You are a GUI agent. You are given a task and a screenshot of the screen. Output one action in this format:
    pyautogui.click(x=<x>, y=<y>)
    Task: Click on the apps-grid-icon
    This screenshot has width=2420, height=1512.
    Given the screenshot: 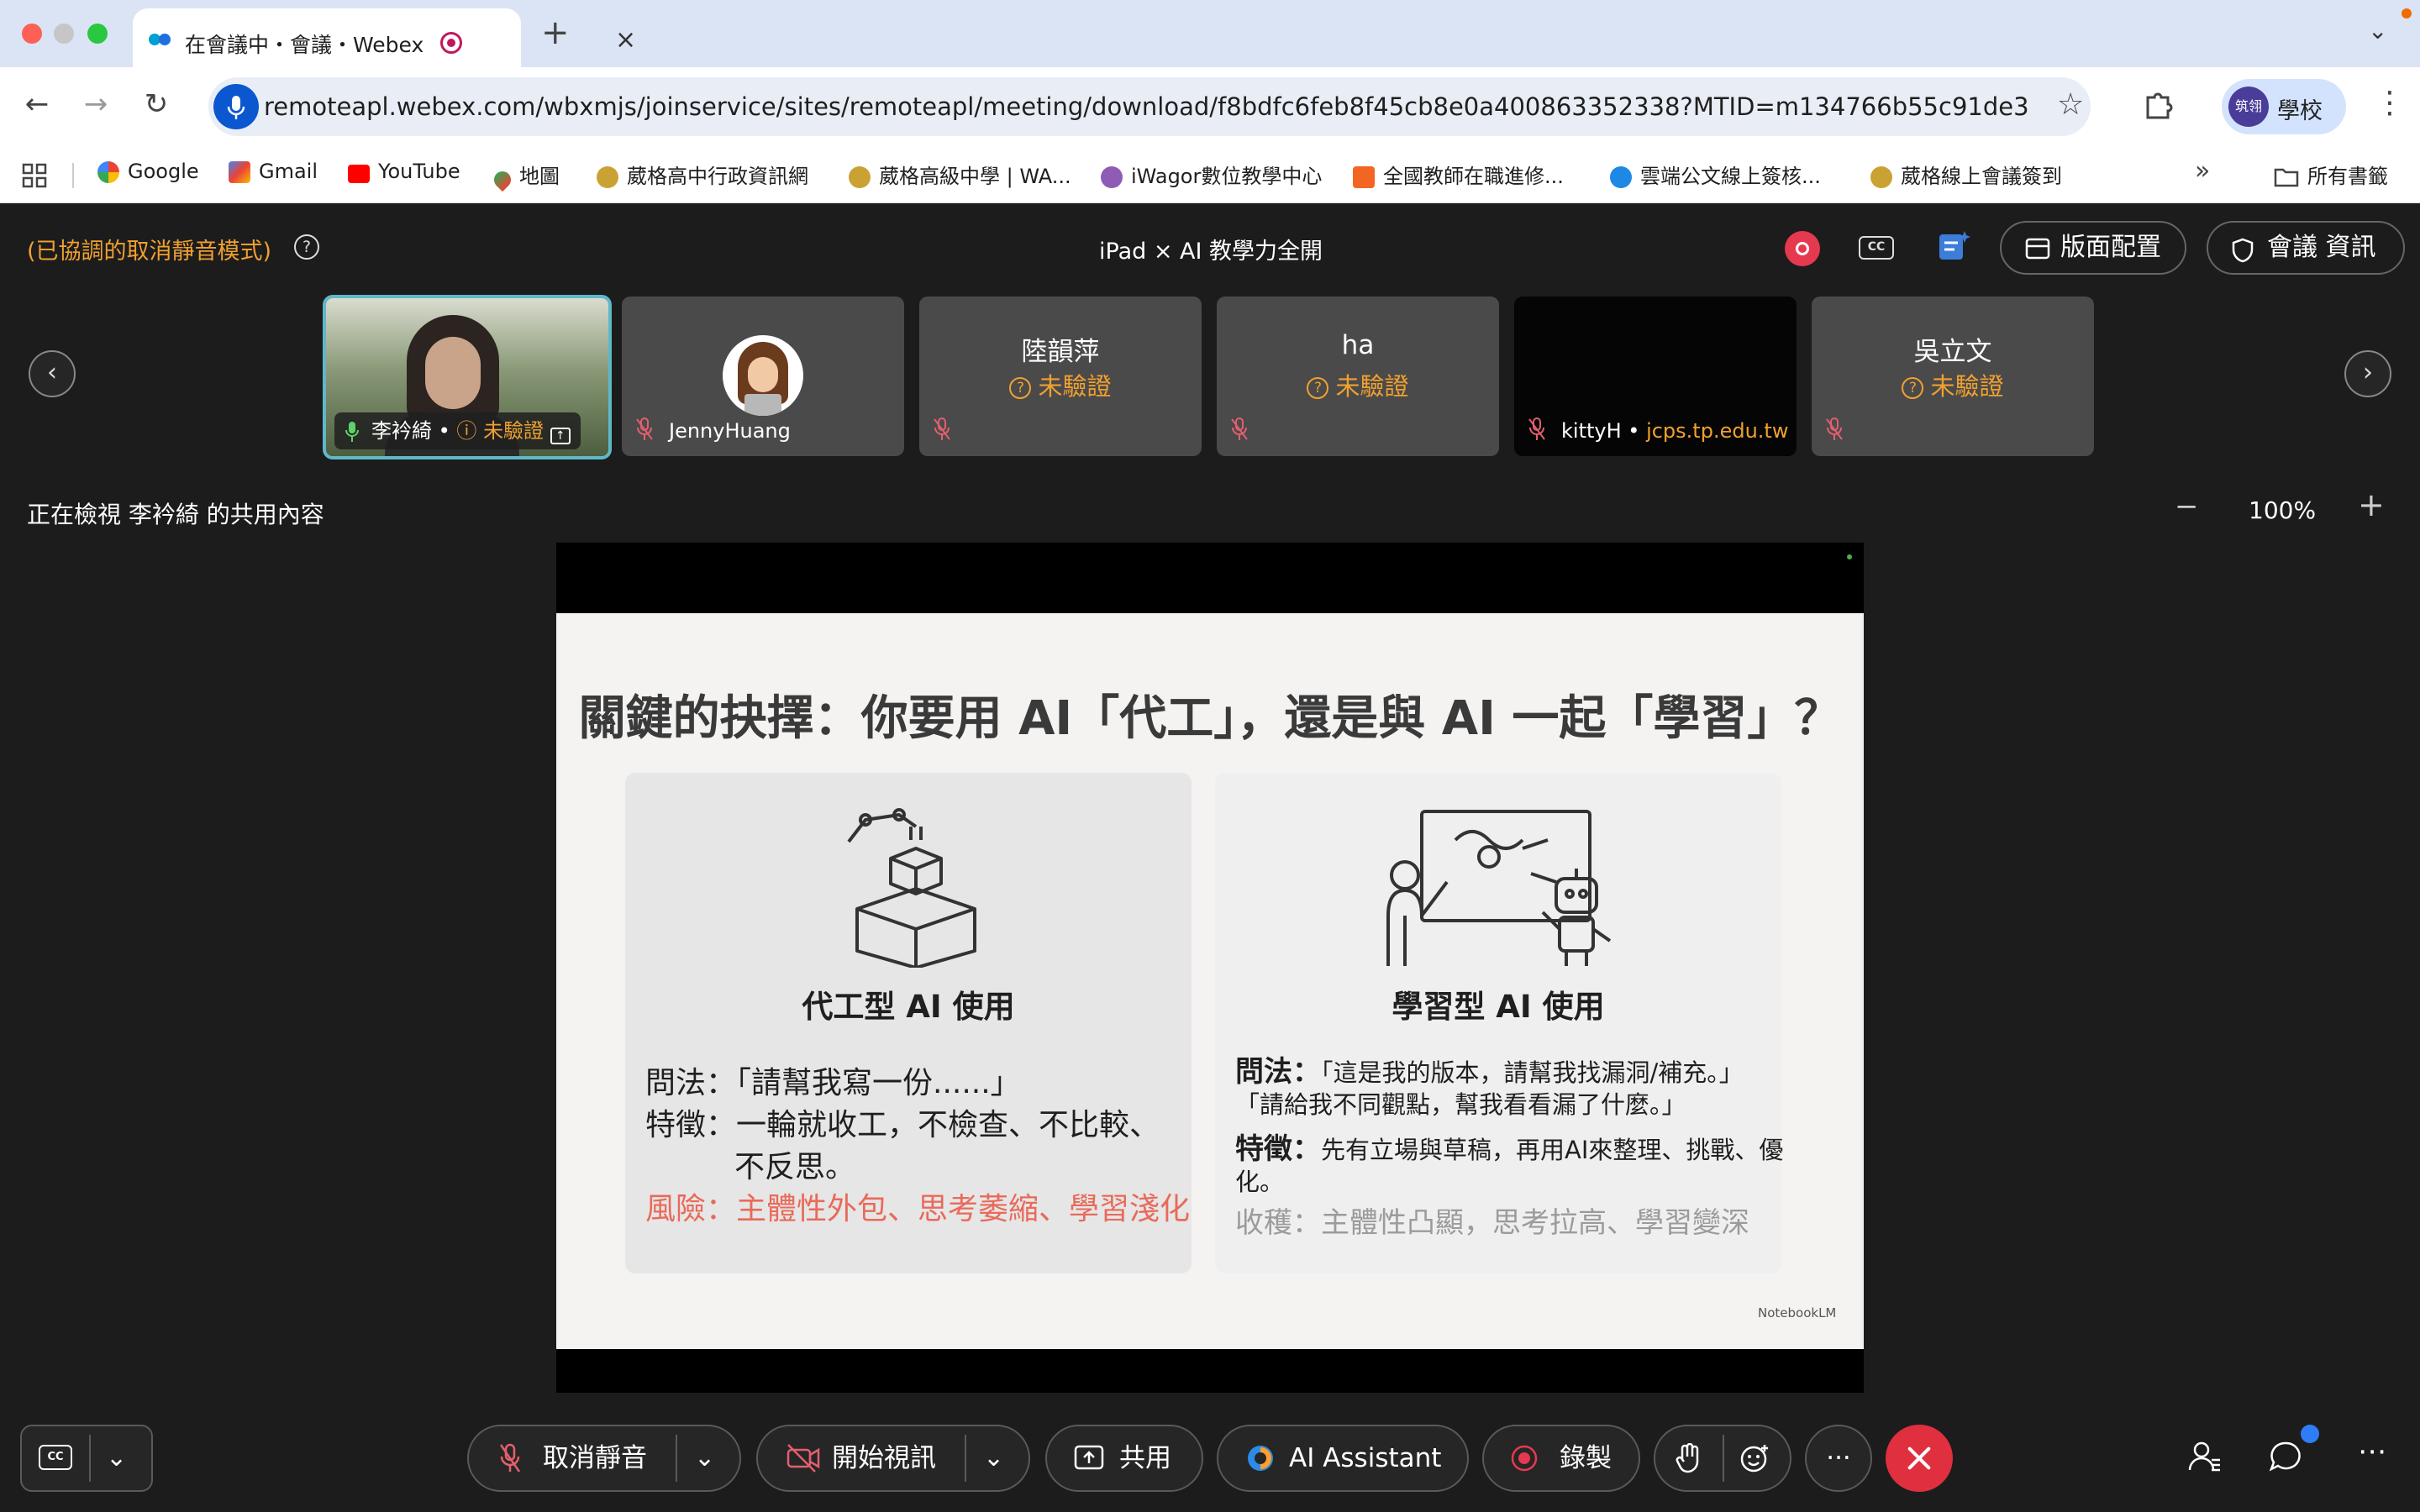 What is the action you would take?
    pyautogui.click(x=34, y=175)
    